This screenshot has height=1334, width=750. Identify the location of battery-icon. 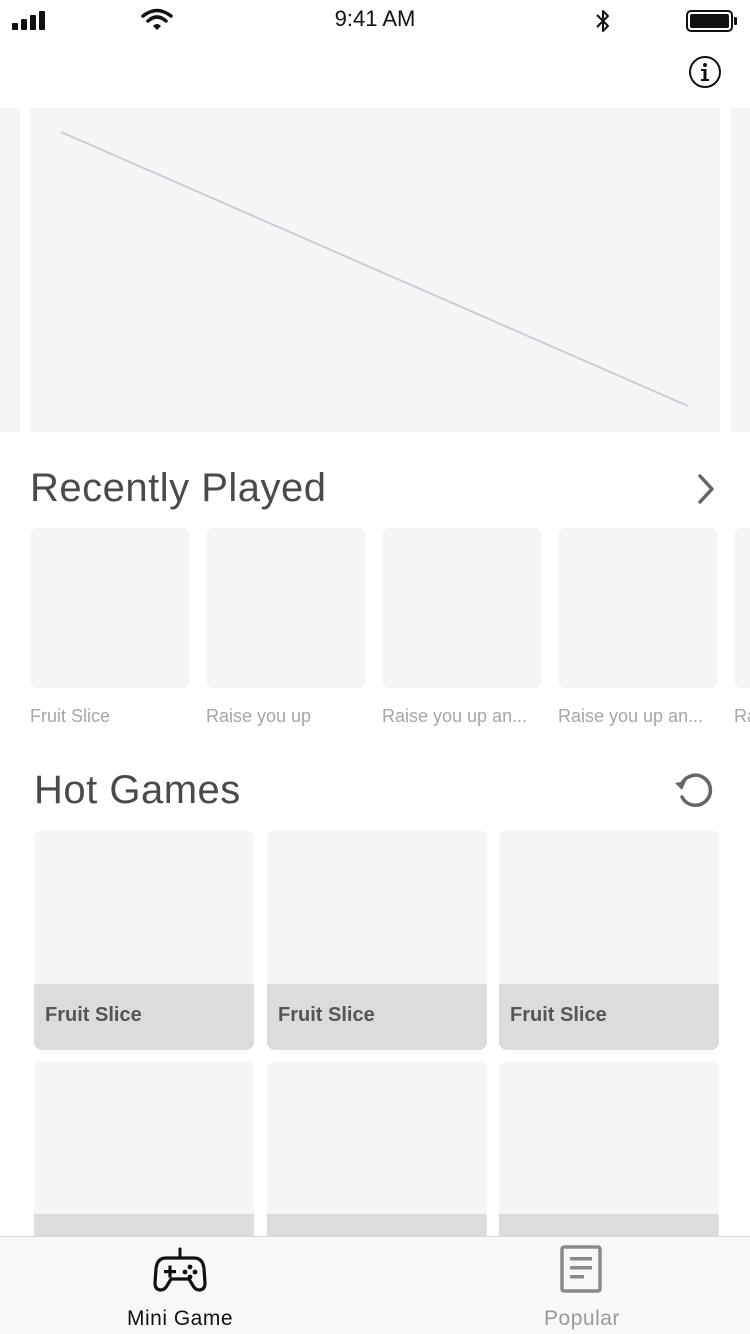
(712, 23).